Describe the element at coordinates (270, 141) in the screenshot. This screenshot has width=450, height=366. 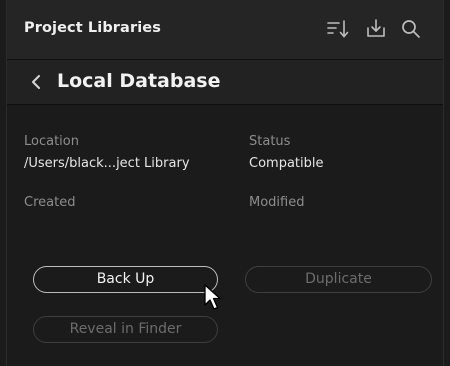
I see `status-label: Status` at that location.